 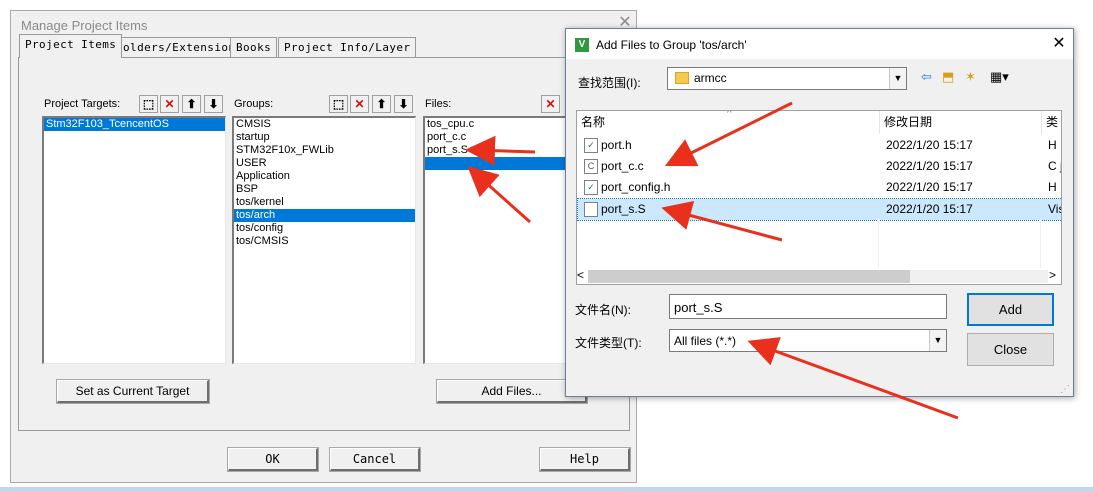 I want to click on taskbar-edge, so click(x=546, y=489).